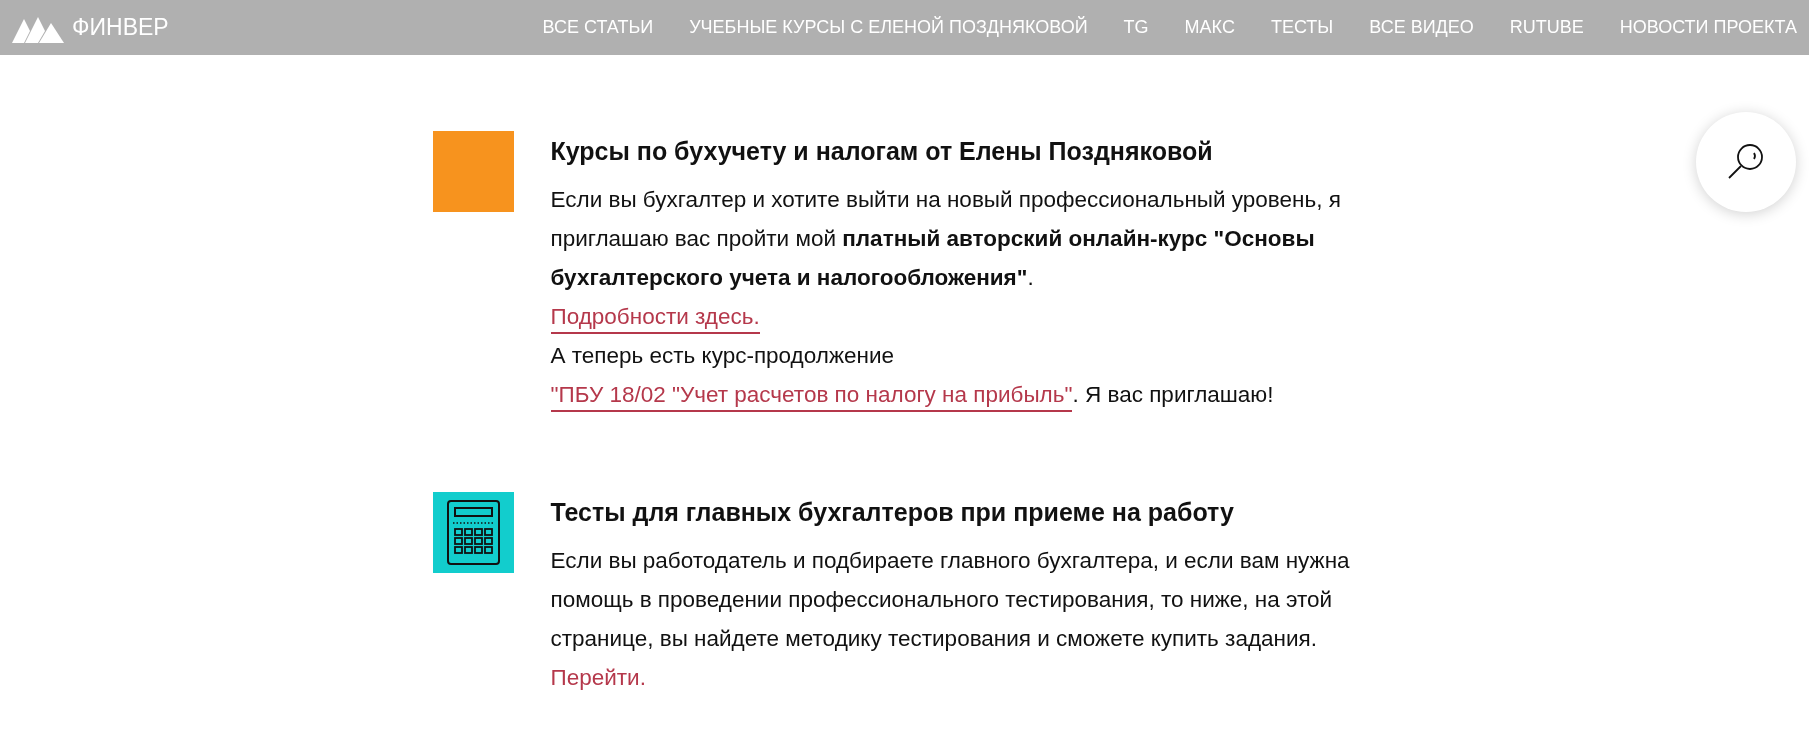  I want to click on link: Подробности здесь., so click(655, 319).